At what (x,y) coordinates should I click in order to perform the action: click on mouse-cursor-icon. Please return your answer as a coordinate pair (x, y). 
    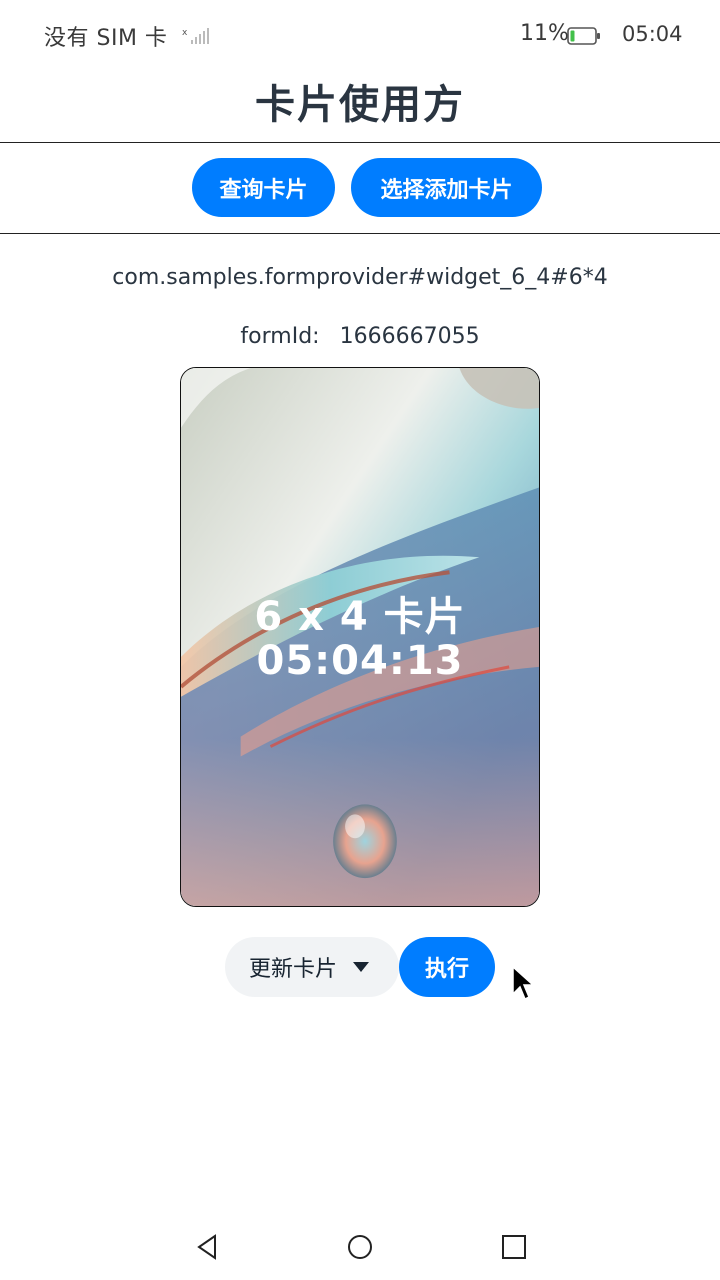
    Looking at the image, I should click on (523, 983).